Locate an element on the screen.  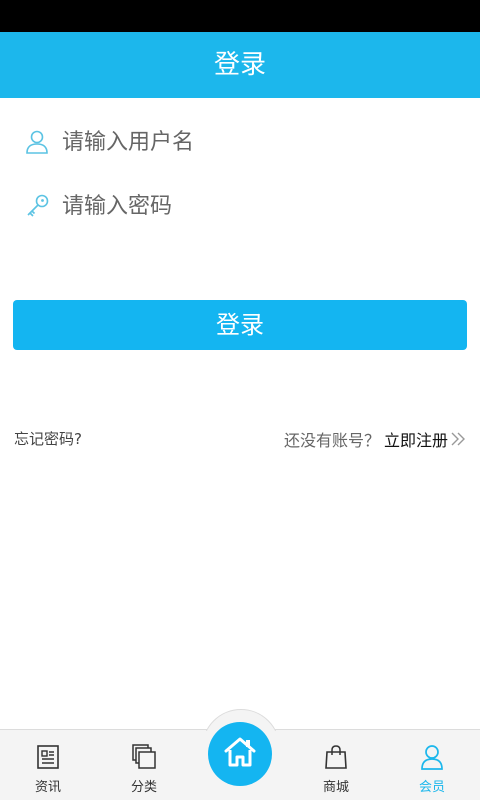
no-account-text: 还没有账号？ is located at coordinates (331, 440).